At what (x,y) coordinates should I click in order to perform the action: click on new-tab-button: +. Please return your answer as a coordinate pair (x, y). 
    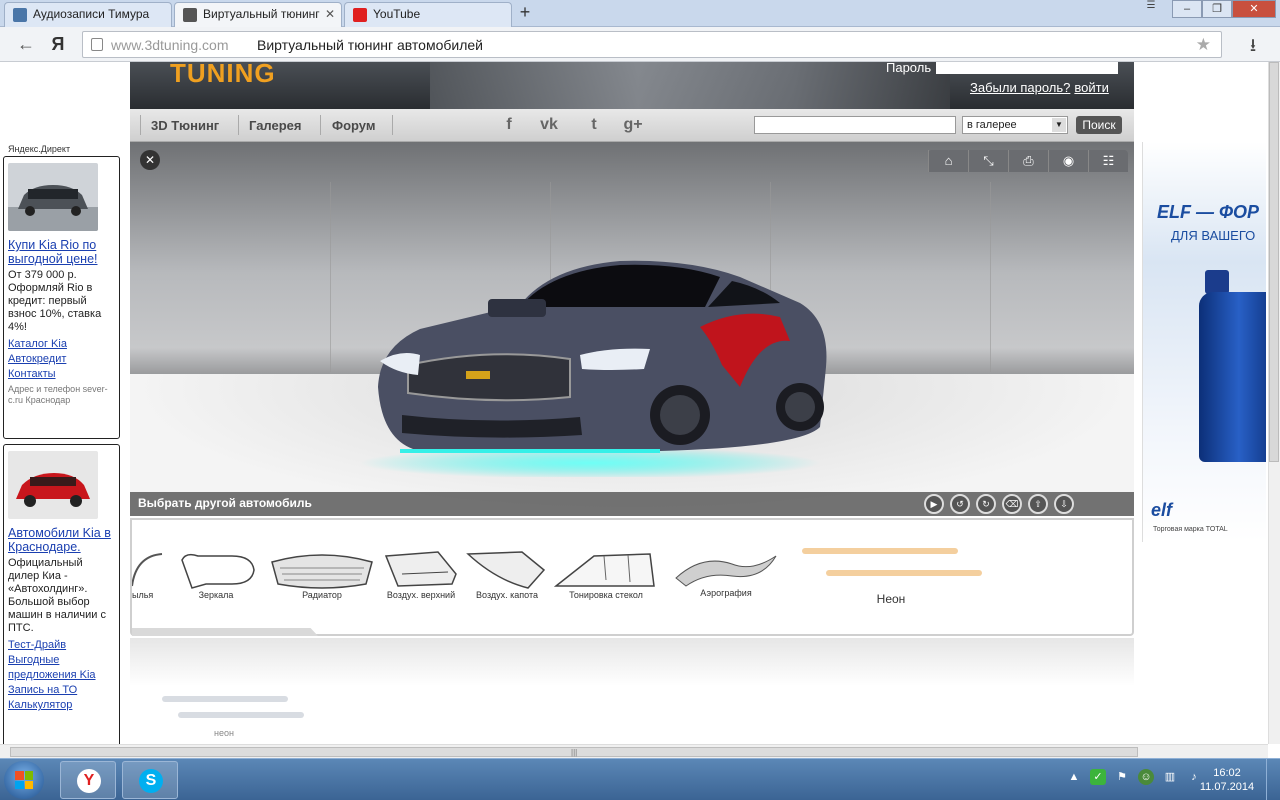
    Looking at the image, I should click on (525, 13).